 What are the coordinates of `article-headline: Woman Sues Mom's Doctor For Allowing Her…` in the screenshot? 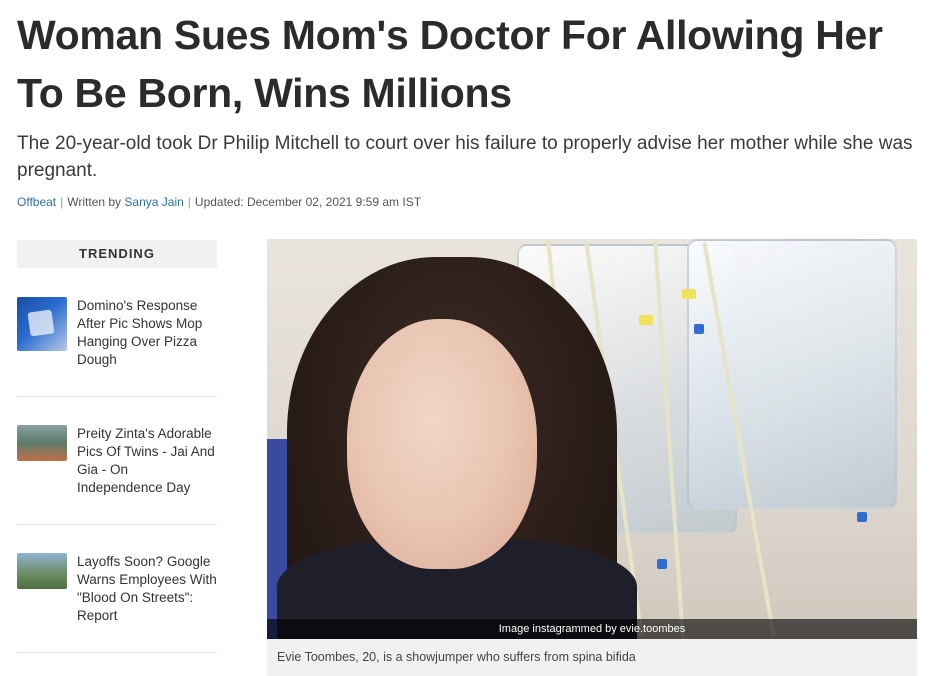 It's located at (450, 64).